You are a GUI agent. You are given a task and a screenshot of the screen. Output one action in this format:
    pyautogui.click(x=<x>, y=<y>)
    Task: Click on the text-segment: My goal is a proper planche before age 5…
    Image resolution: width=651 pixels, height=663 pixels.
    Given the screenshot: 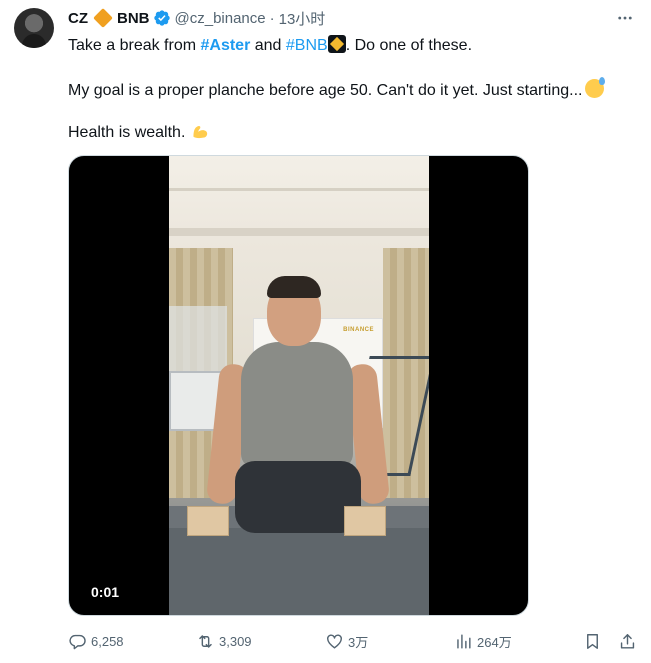 What is the action you would take?
    pyautogui.click(x=325, y=90)
    